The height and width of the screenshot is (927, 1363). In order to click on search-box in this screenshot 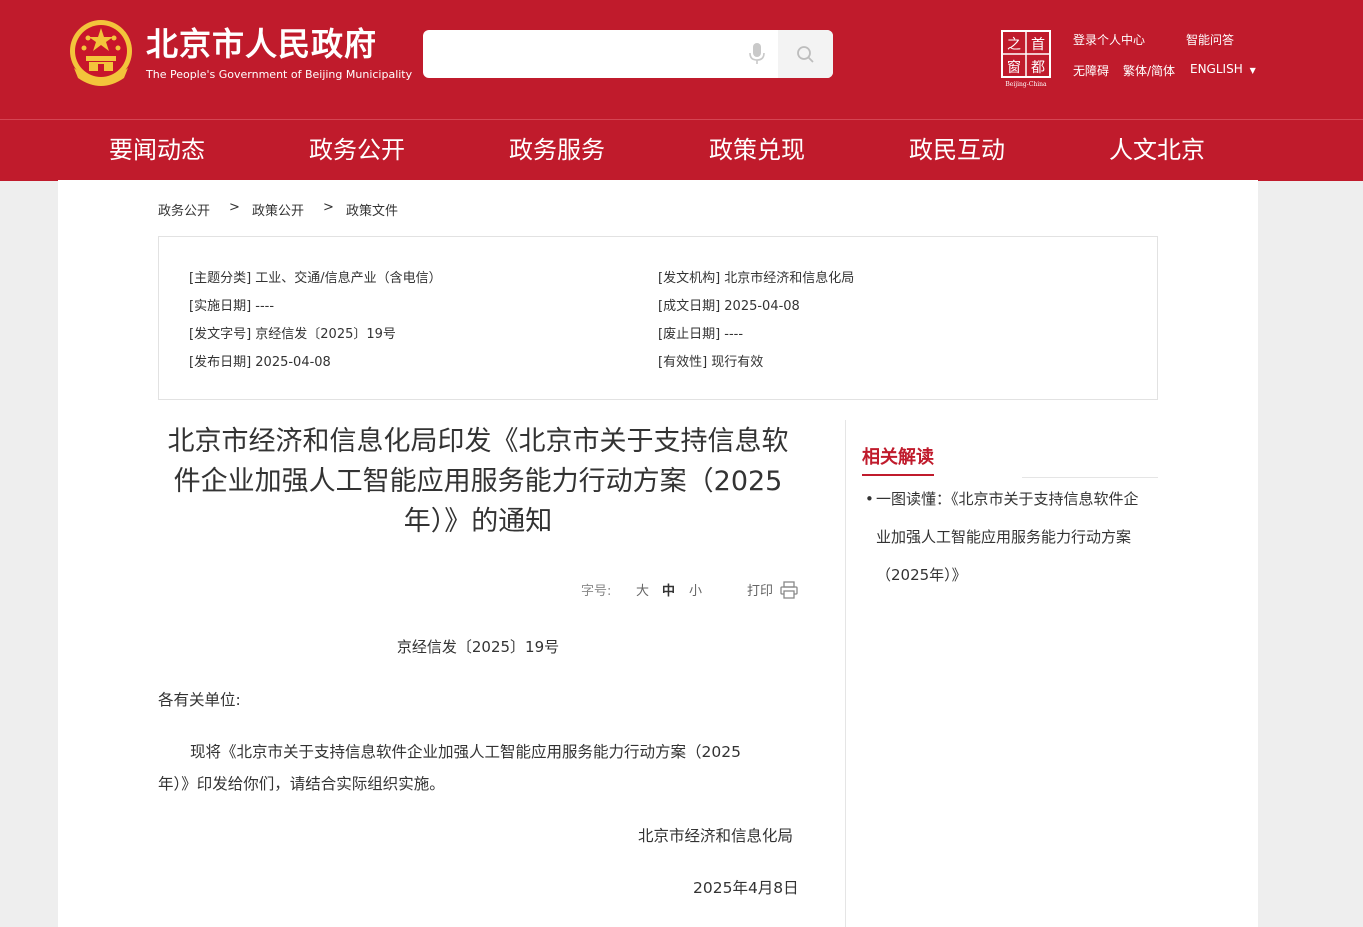, I will do `click(628, 54)`.